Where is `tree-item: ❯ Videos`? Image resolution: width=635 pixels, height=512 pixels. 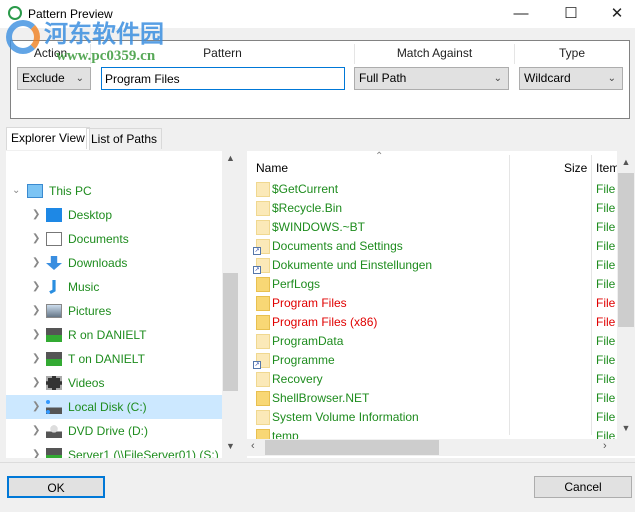 tree-item: ❯ Videos is located at coordinates (114, 383).